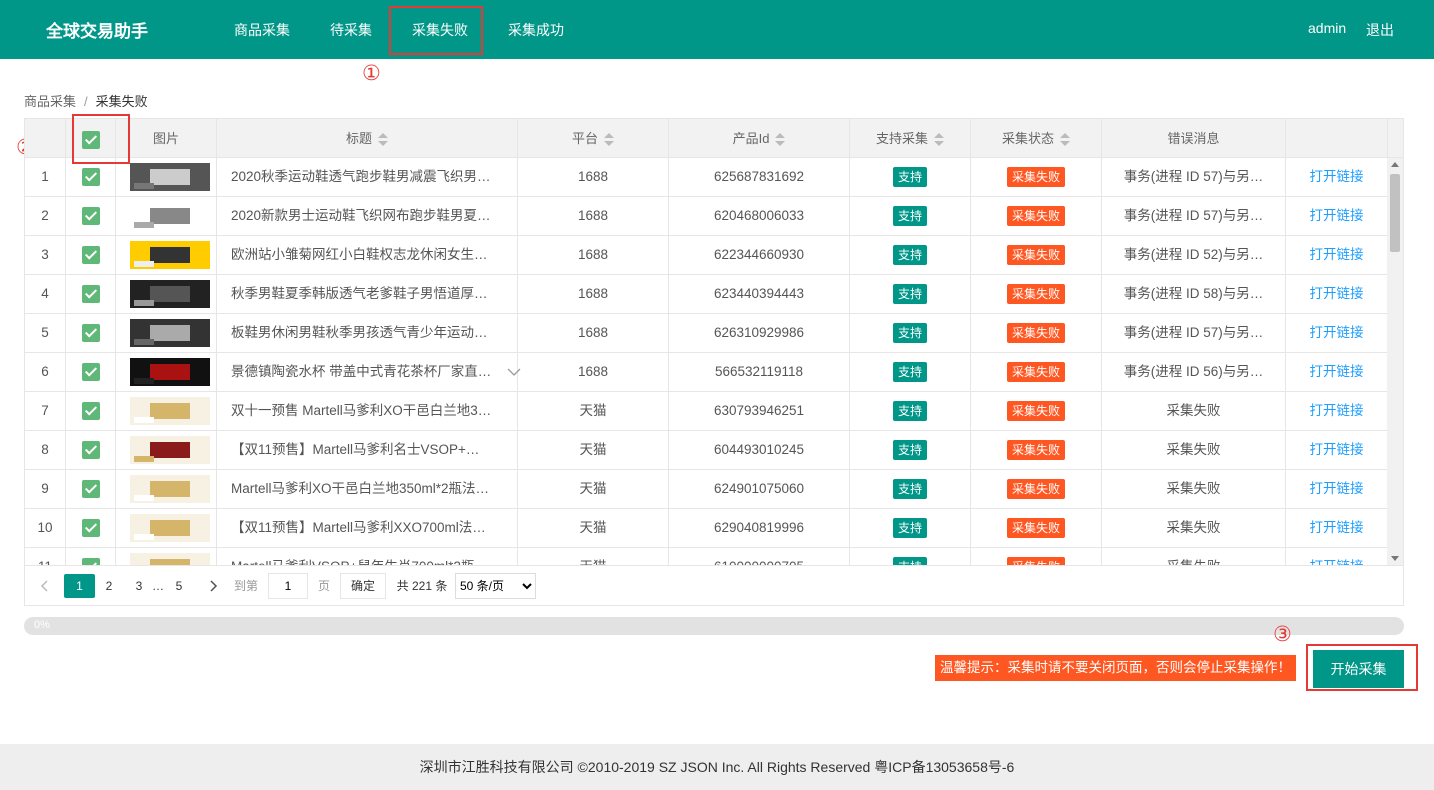  I want to click on th-error-label: 错误消息, so click(1193, 138).